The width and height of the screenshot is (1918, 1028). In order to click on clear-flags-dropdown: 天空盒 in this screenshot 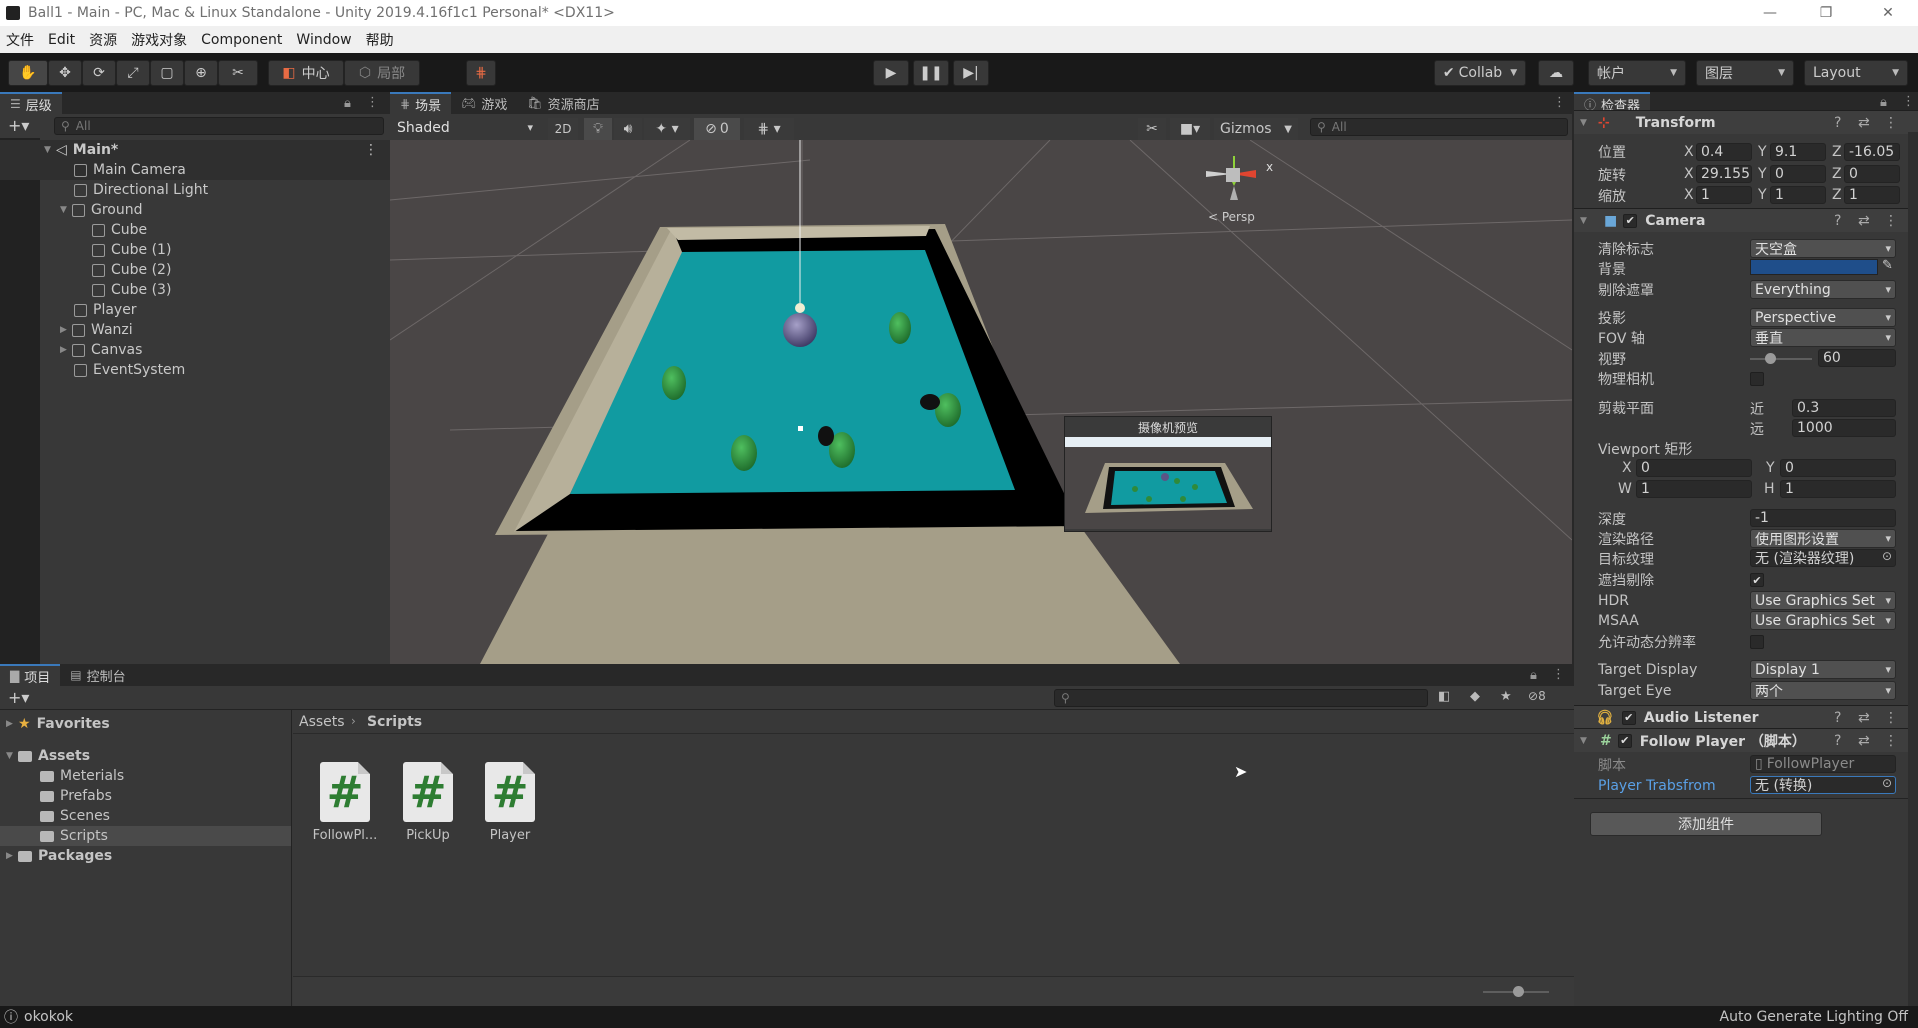, I will do `click(1823, 248)`.